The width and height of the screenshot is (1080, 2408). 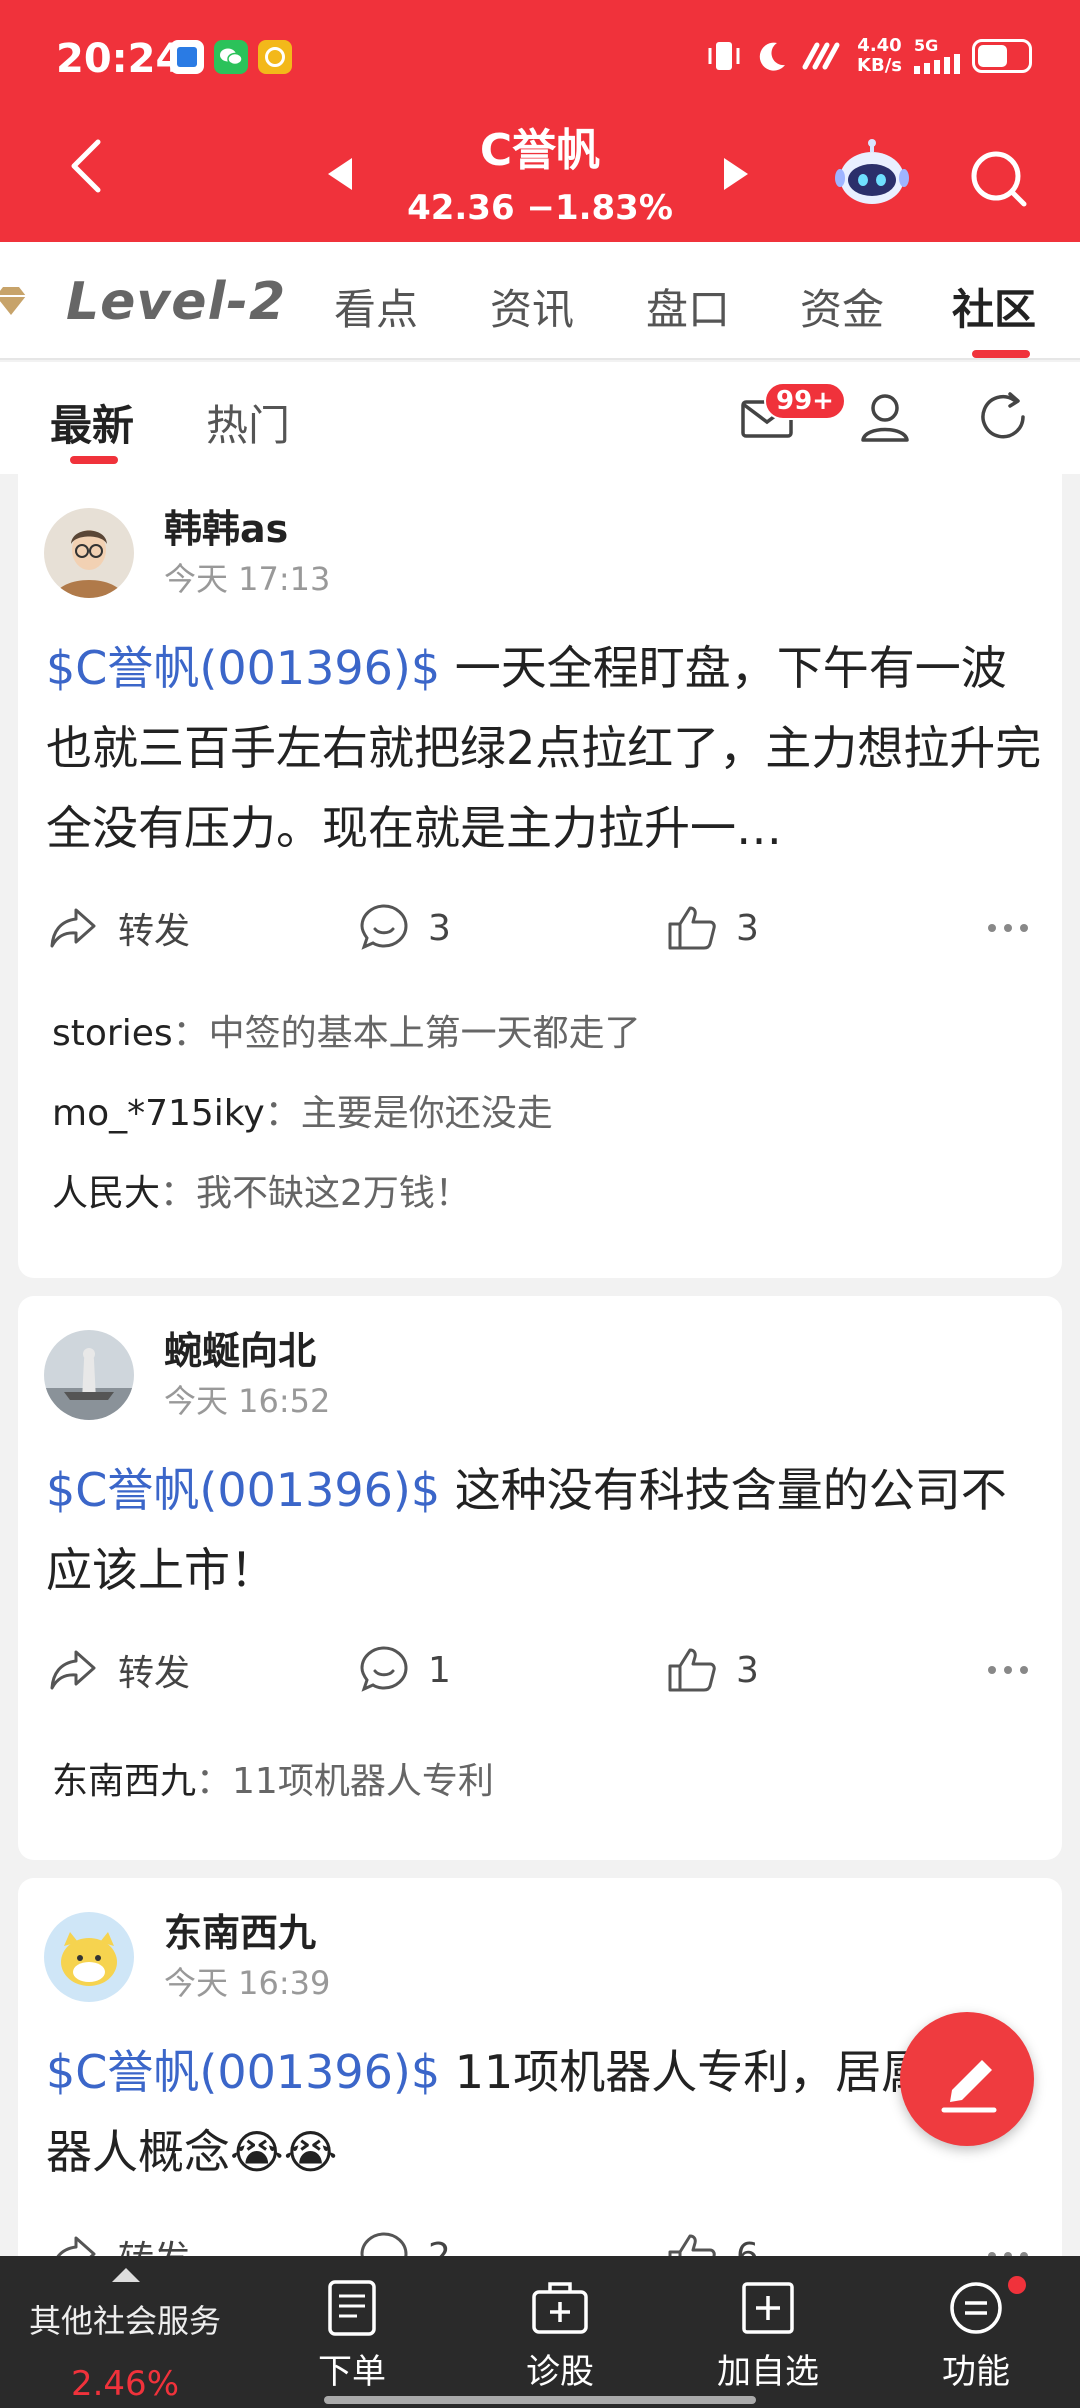 What do you see at coordinates (872, 173) in the screenshot?
I see `robot-assistant-icon` at bounding box center [872, 173].